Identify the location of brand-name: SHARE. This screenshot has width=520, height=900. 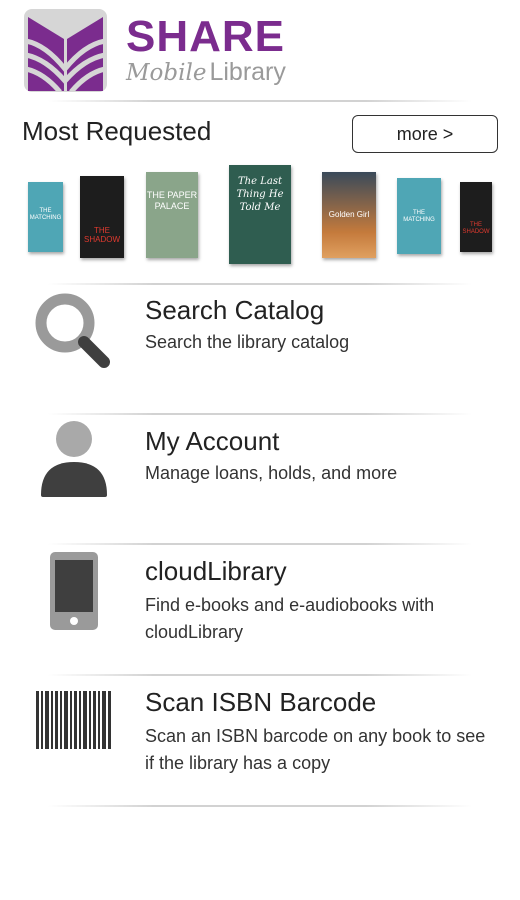
(206, 36).